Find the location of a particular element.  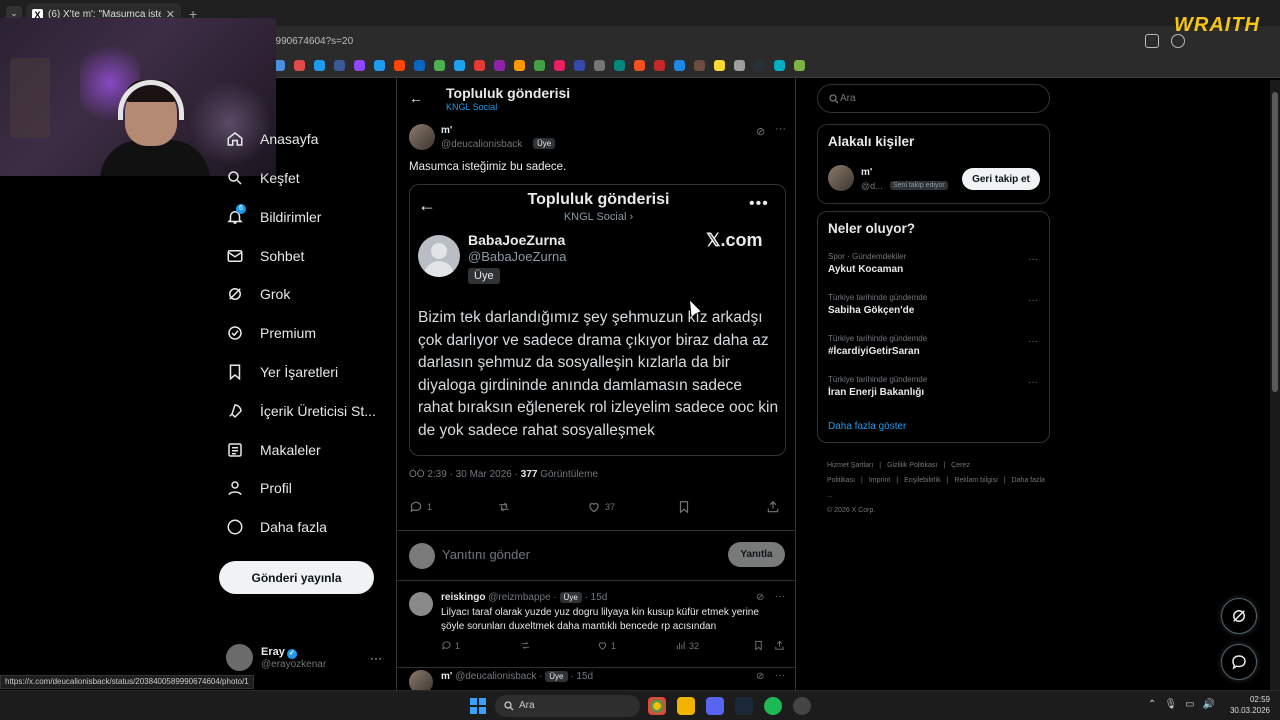

repost-button is located at coordinates (504, 507).